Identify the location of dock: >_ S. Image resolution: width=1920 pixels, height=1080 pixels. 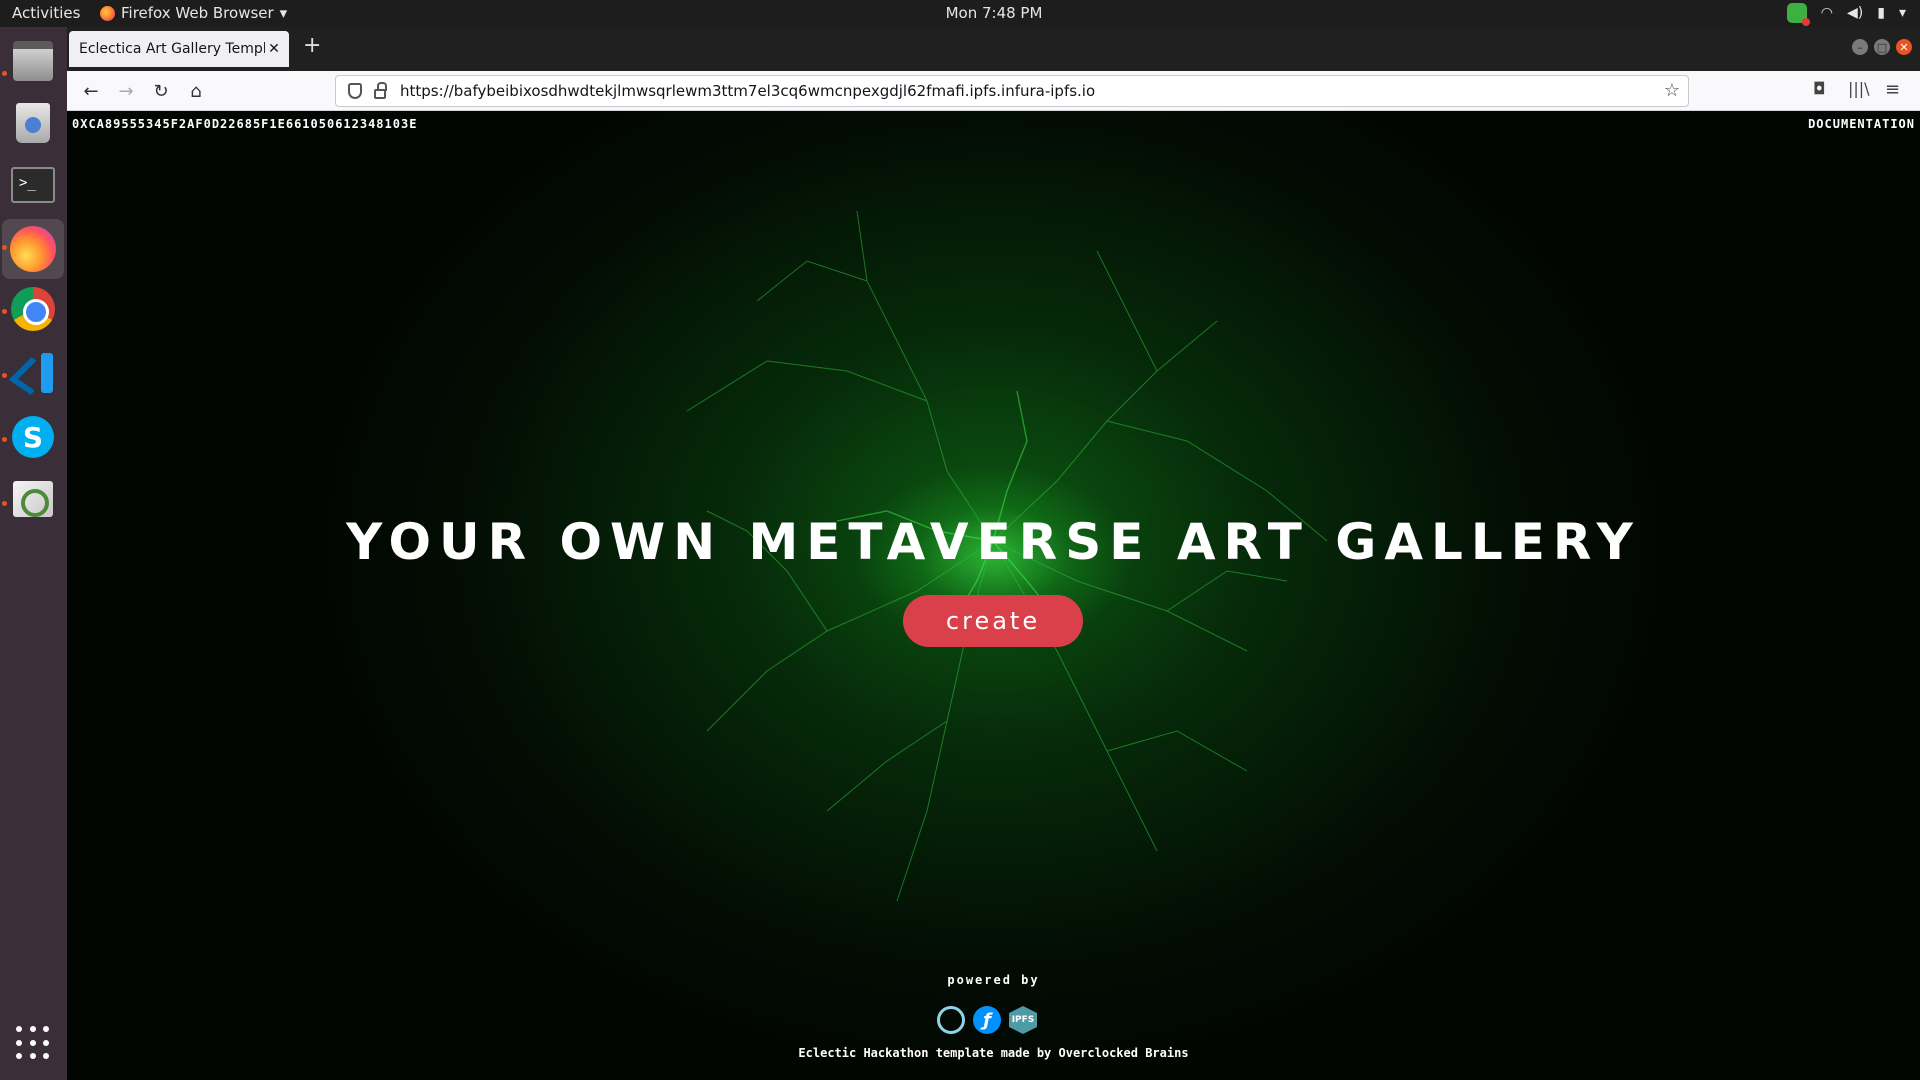
(33, 553).